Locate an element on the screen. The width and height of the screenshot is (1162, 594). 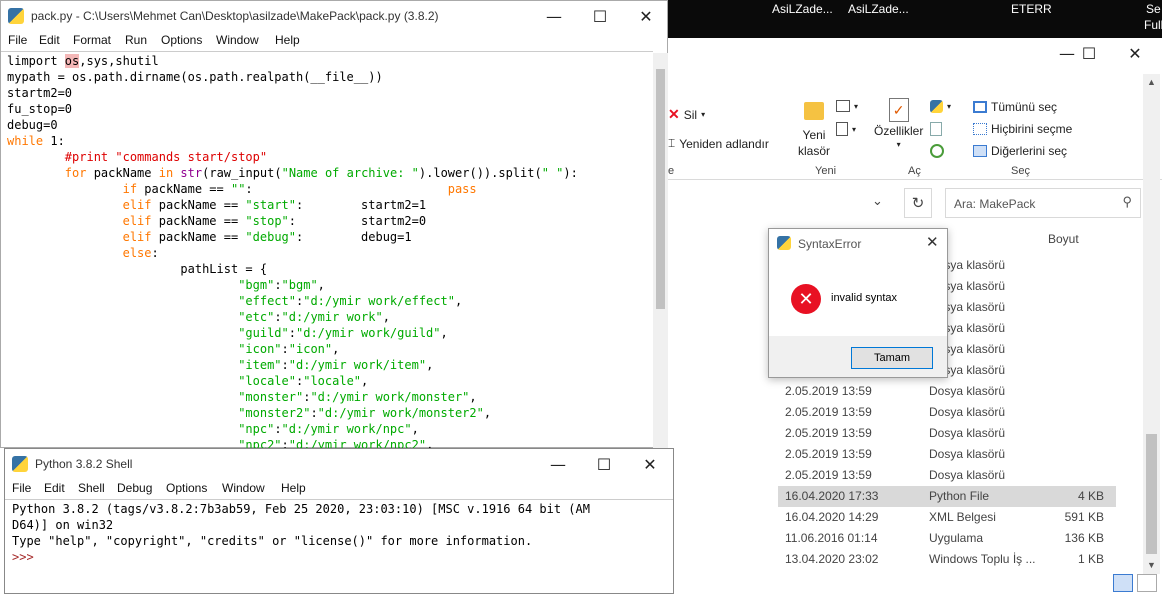
new-folder-button: Yeni klasör is located at coordinates (814, 128).